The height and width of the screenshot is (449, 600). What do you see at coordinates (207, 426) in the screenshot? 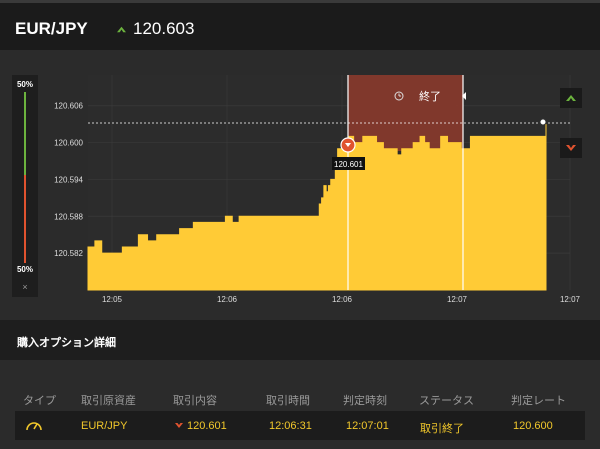
I see `row-content: 120.601` at bounding box center [207, 426].